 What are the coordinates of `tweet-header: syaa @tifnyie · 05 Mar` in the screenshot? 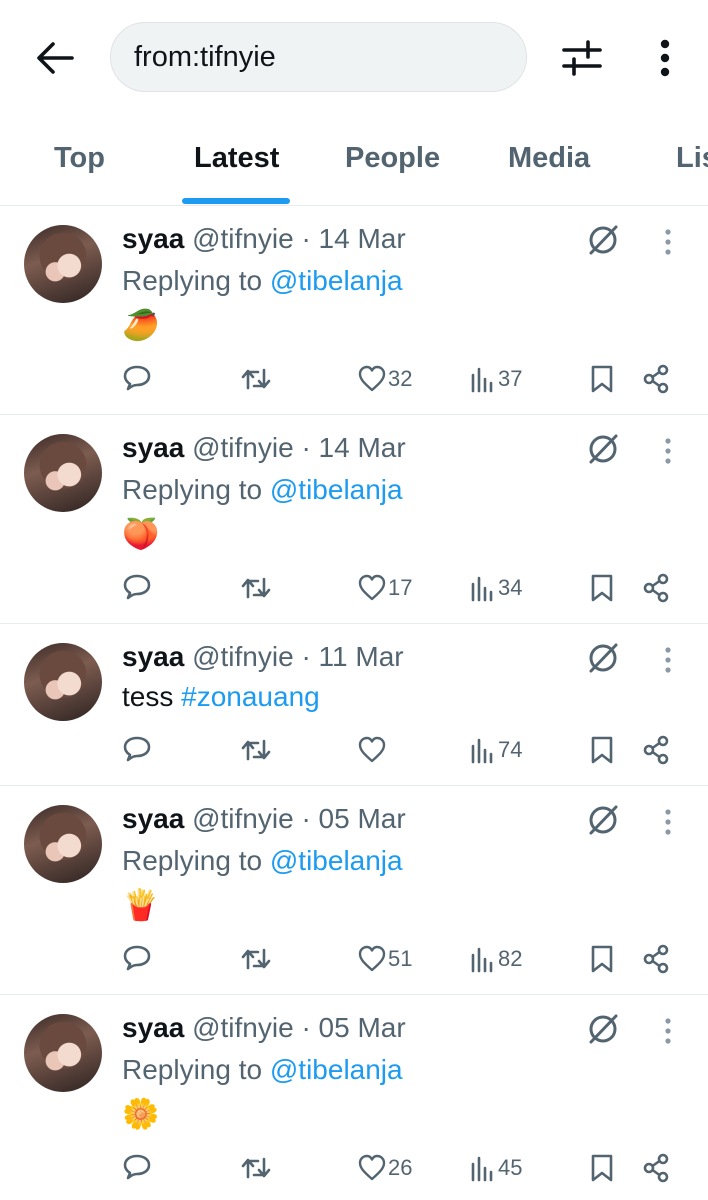 It's located at (264, 1028).